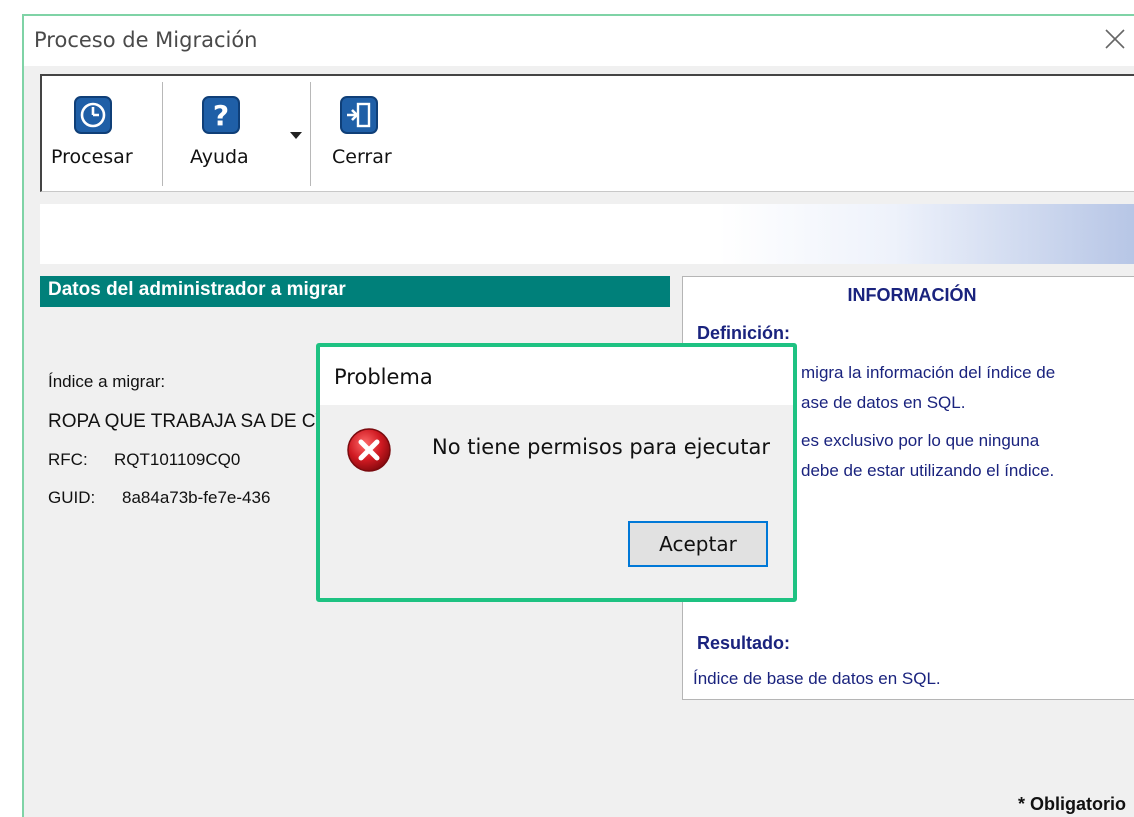 Image resolution: width=1134 pixels, height=817 pixels. What do you see at coordinates (359, 115) in the screenshot?
I see `exit-door-icon` at bounding box center [359, 115].